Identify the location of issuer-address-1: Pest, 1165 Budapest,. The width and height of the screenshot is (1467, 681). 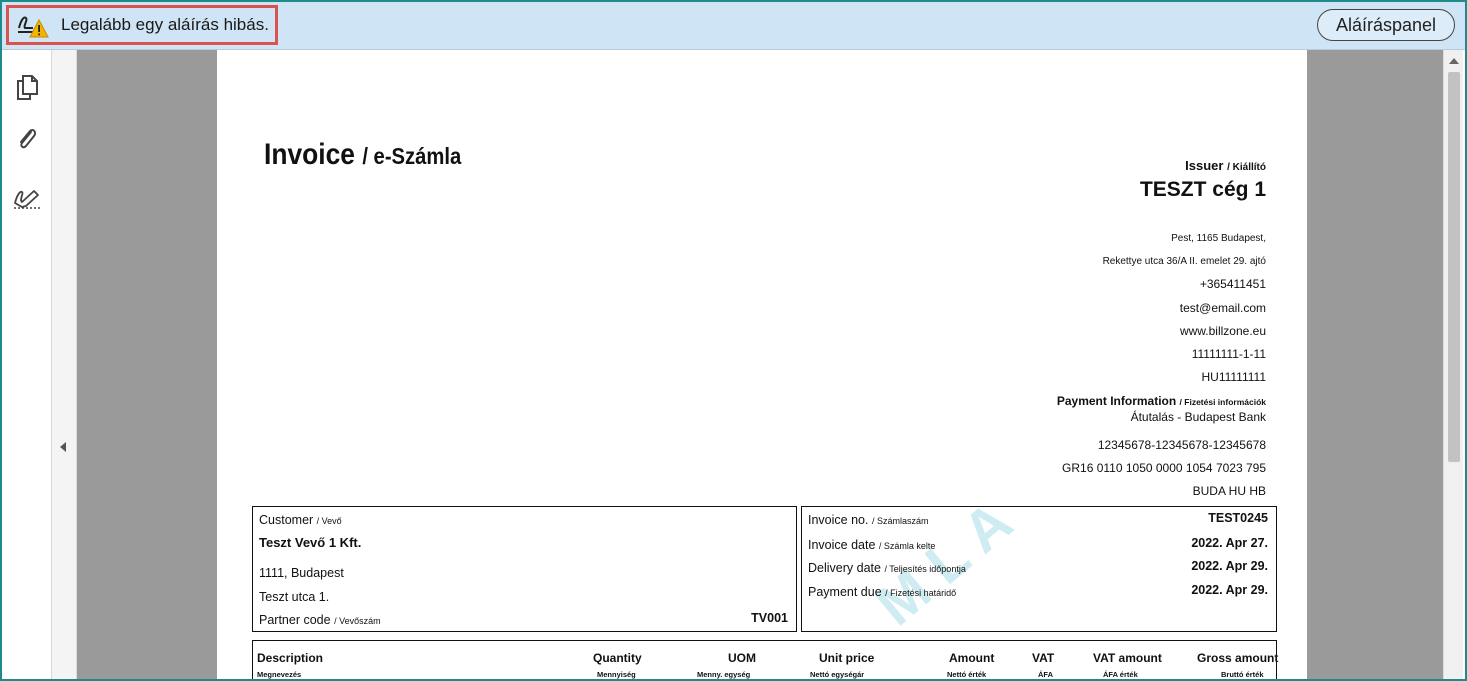
(1218, 238).